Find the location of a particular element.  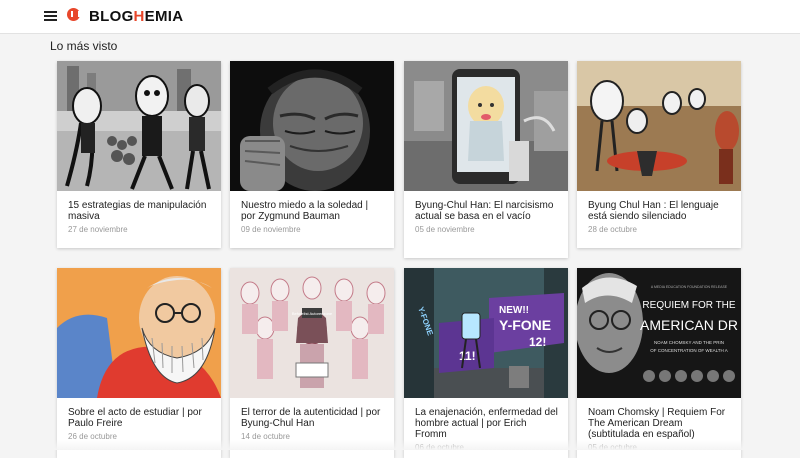

y-fone-brand-label: Y-FONE is located at coordinates (525, 325).